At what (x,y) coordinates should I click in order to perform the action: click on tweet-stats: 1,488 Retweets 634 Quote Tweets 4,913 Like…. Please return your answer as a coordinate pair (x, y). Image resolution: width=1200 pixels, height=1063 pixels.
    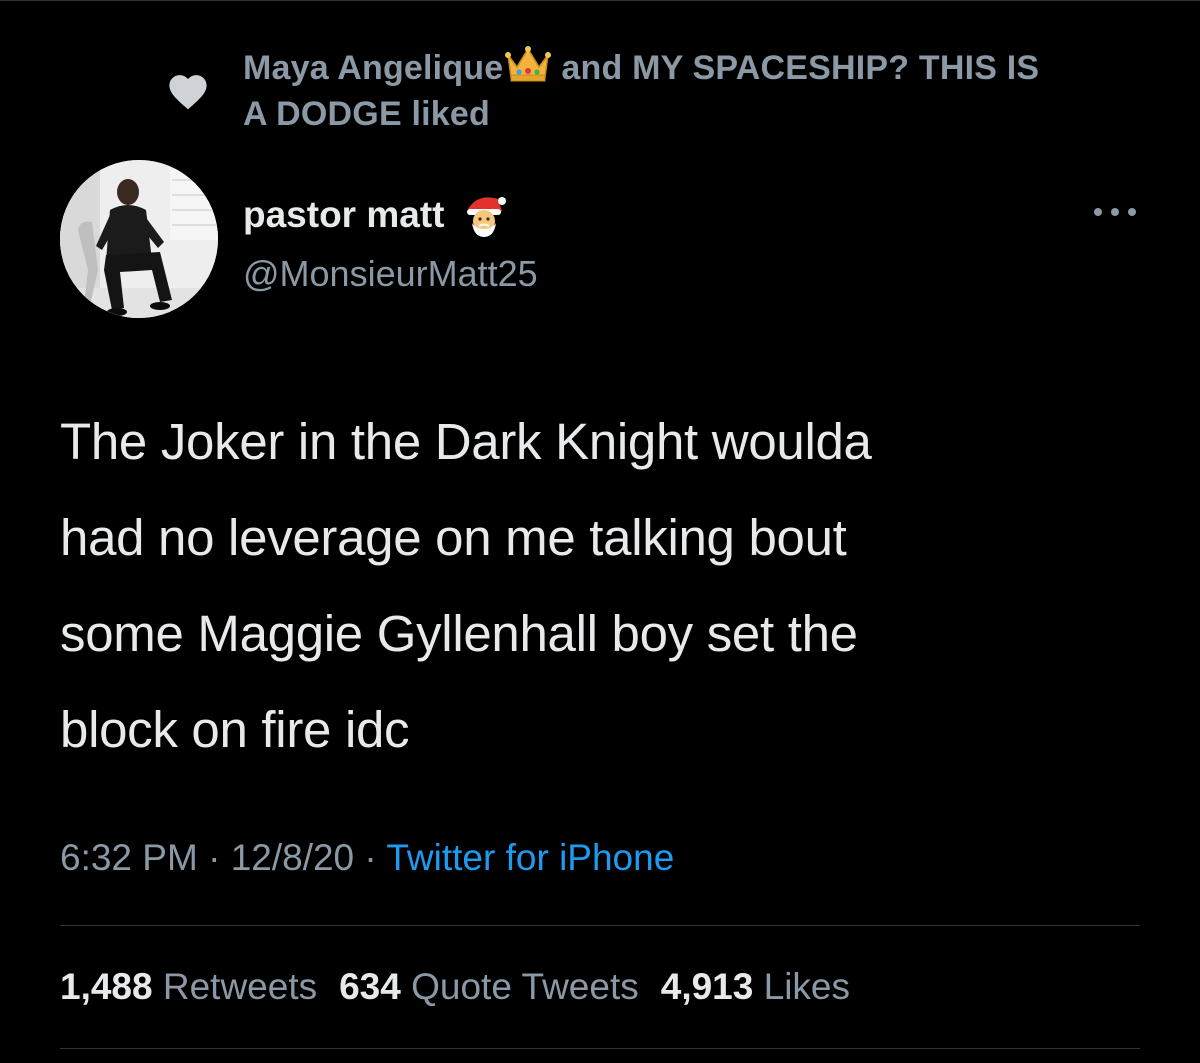
    Looking at the image, I should click on (466, 987).